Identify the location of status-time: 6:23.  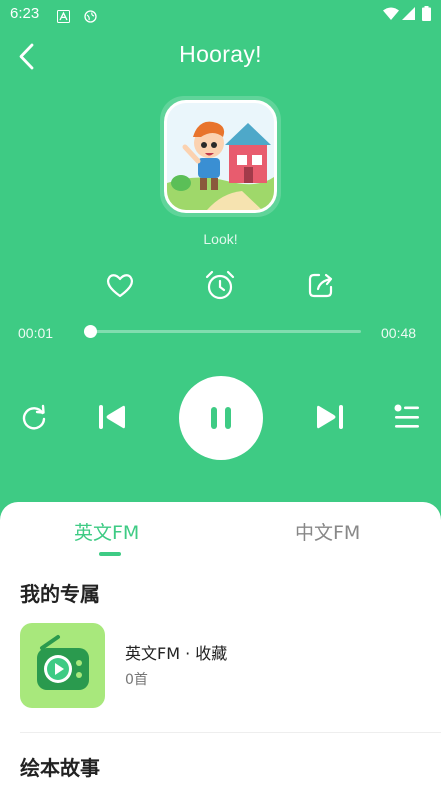
(25, 13).